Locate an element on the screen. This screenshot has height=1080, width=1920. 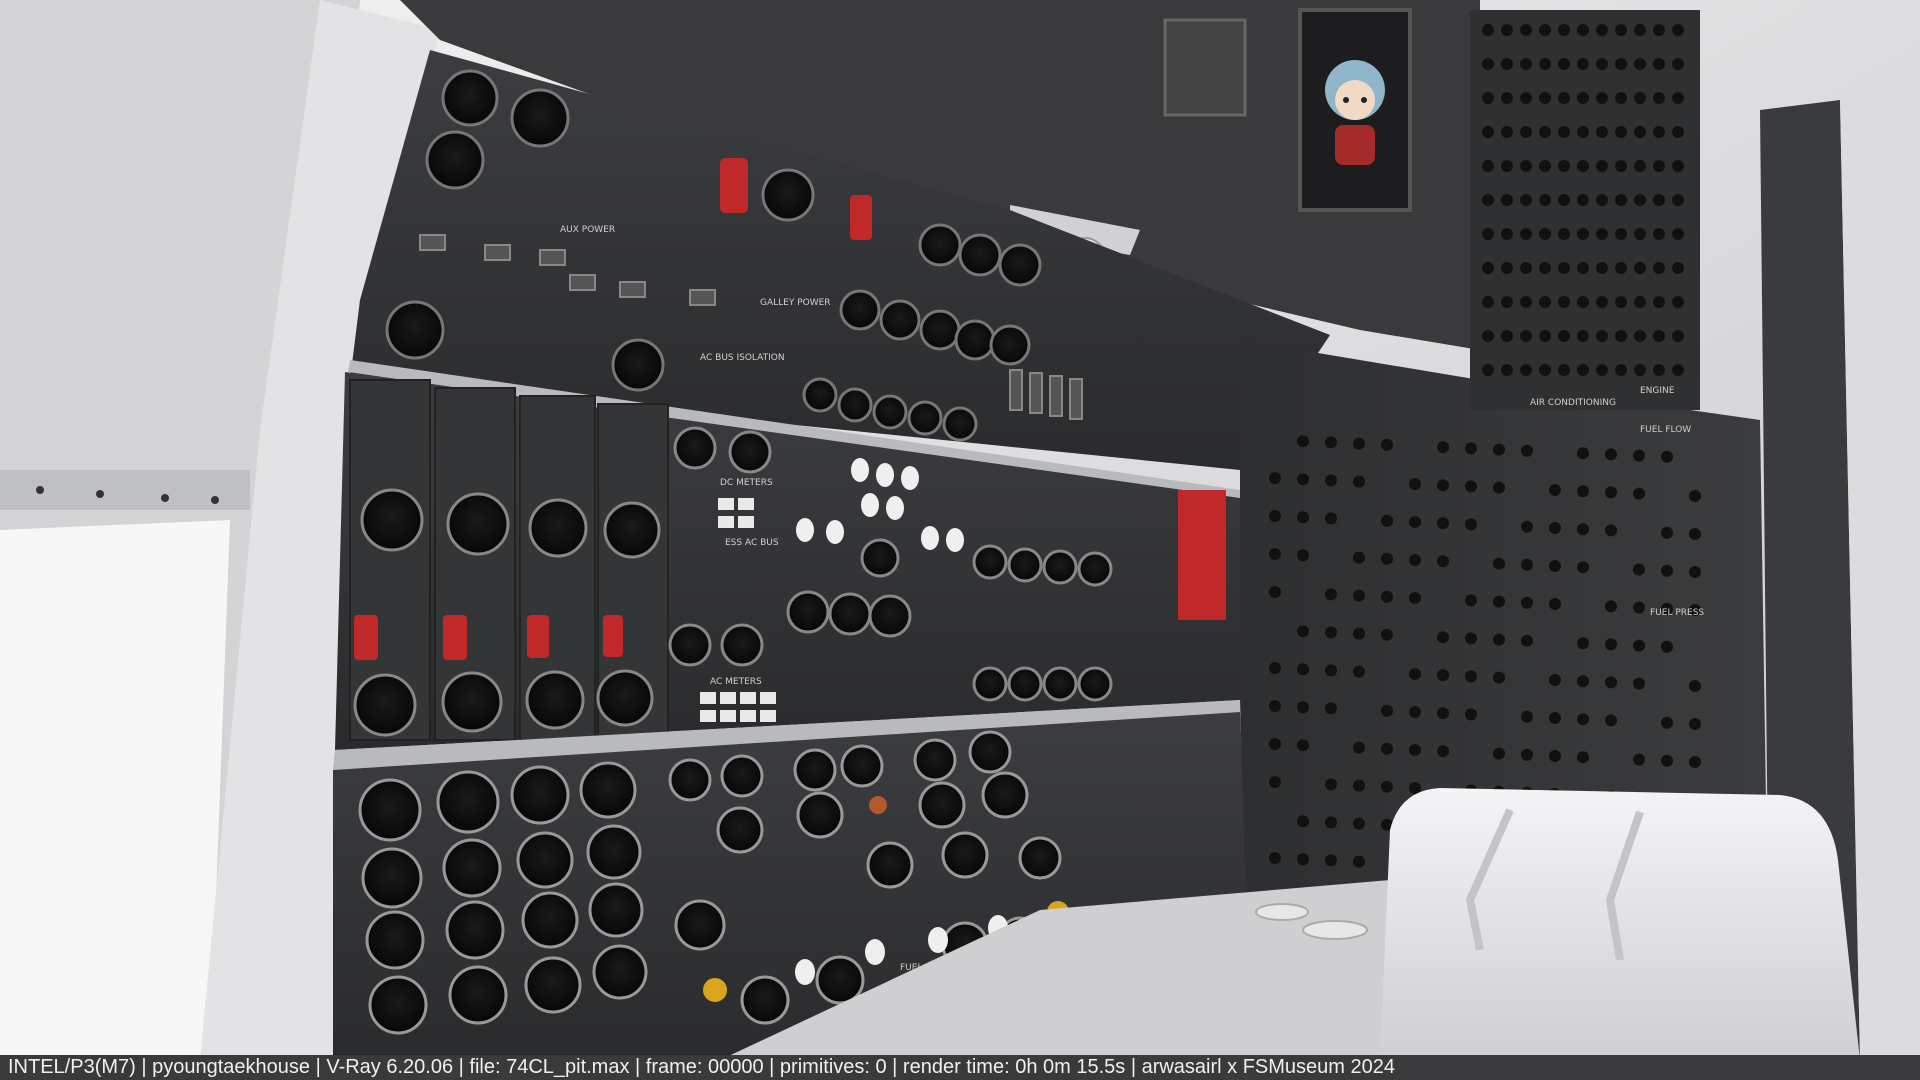
aux-power-label: AUX POWER is located at coordinates (587, 230).